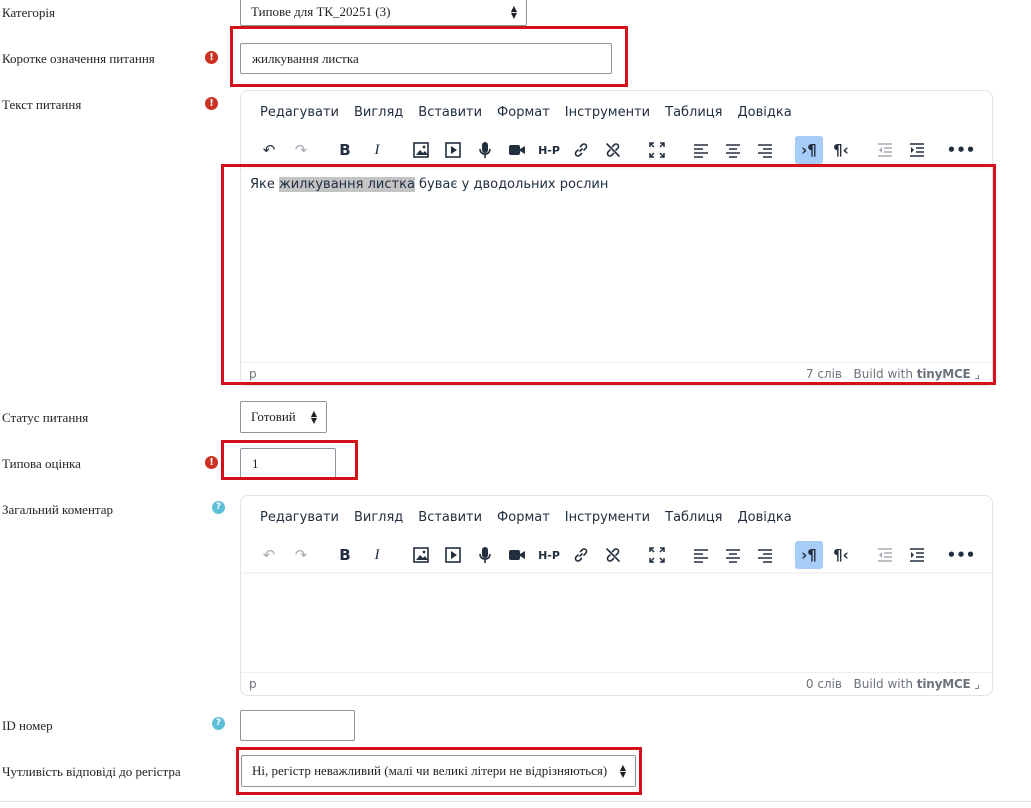 This screenshot has height=808, width=1031. Describe the element at coordinates (515, 801) in the screenshot. I see `divider` at that location.